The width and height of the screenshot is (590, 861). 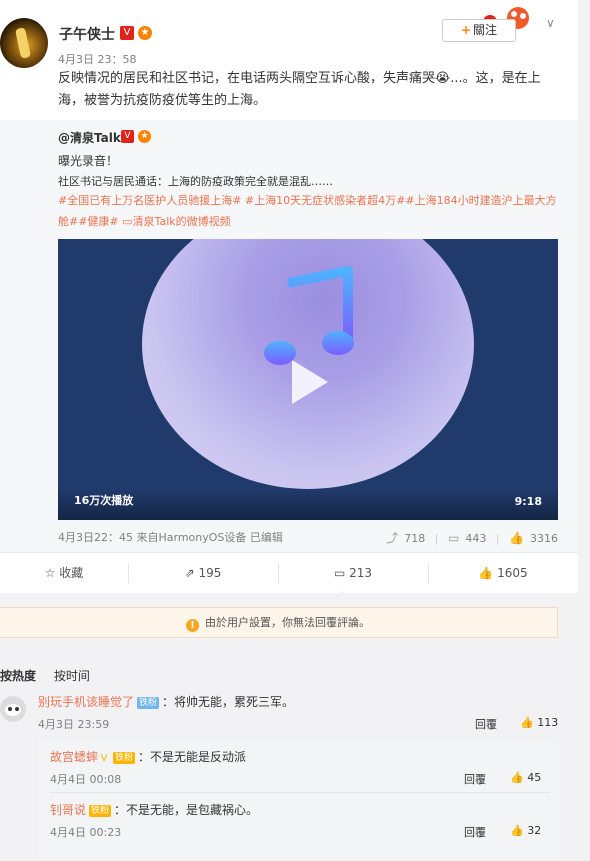 I want to click on author-name: 子午侠士, so click(x=87, y=34).